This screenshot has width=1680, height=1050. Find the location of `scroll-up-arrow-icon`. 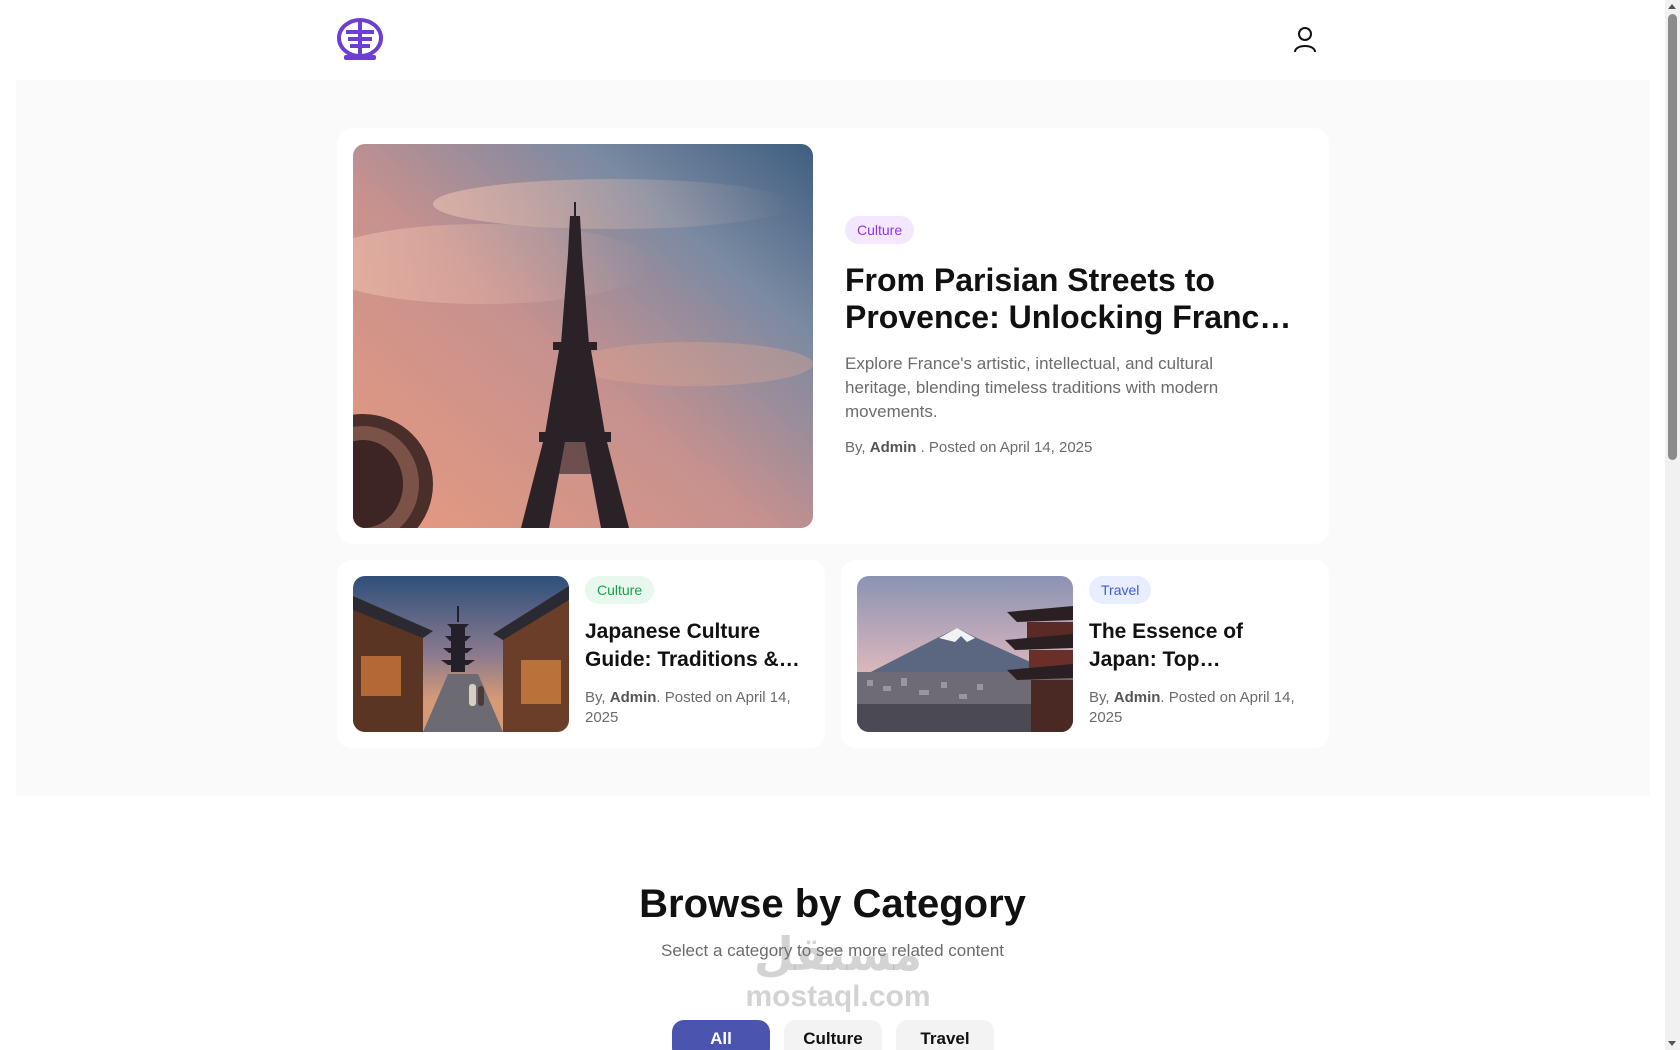

scroll-up-arrow-icon is located at coordinates (1672, 6).